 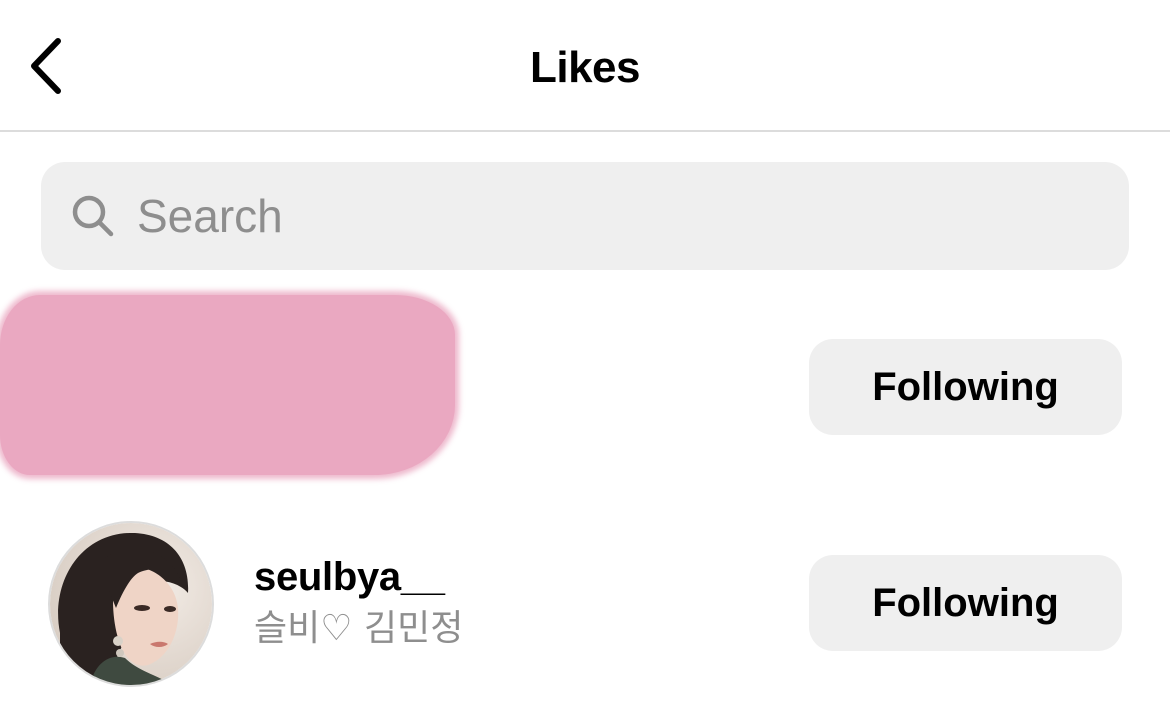 I want to click on search-input, so click(x=587, y=216).